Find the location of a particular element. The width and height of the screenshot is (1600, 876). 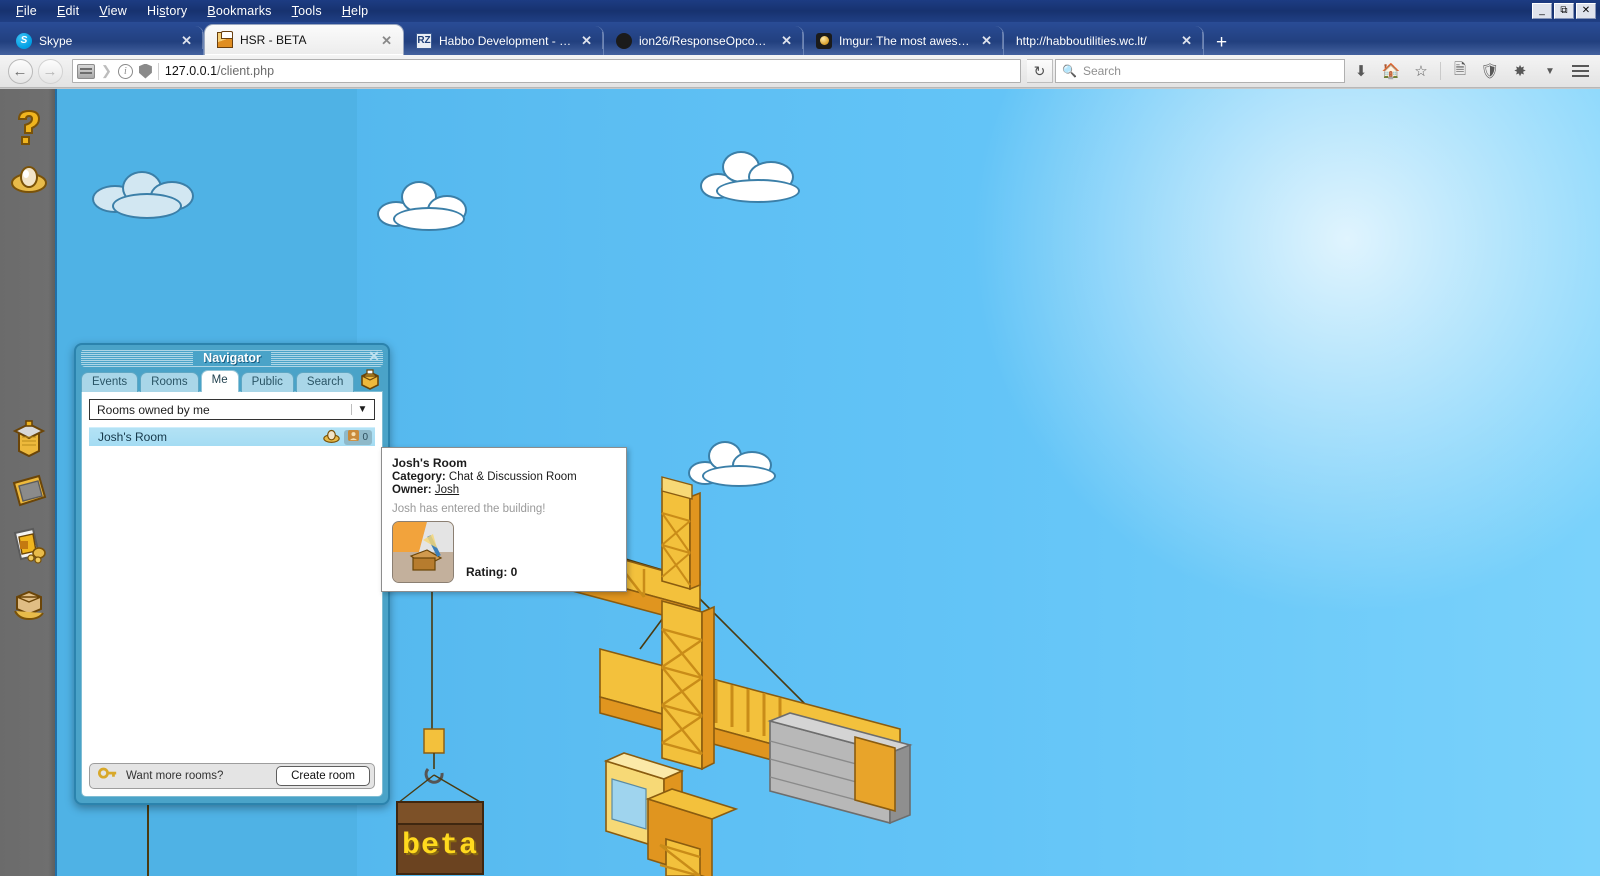

home-icon: 🏠 is located at coordinates (1391, 71).